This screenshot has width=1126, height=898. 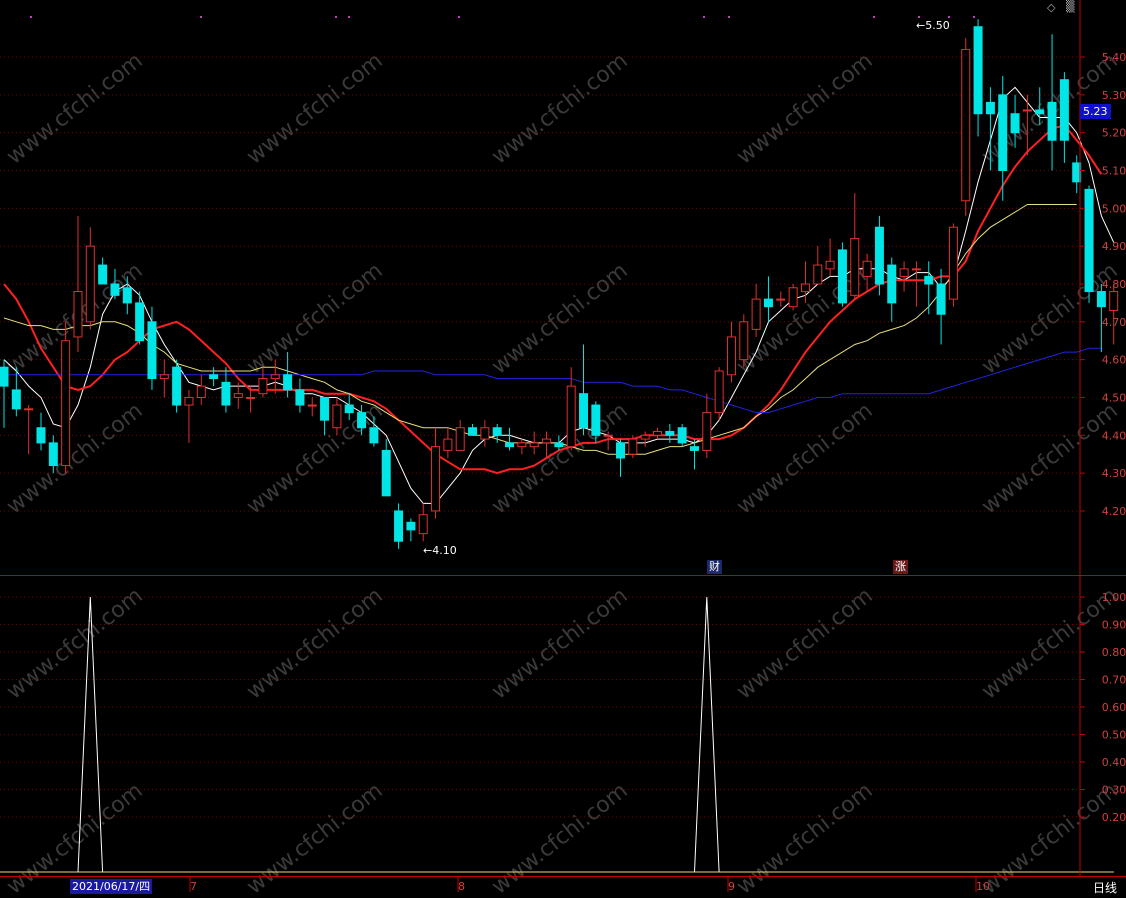 What do you see at coordinates (1114, 284) in the screenshot?
I see `y-tick-label: 4.80` at bounding box center [1114, 284].